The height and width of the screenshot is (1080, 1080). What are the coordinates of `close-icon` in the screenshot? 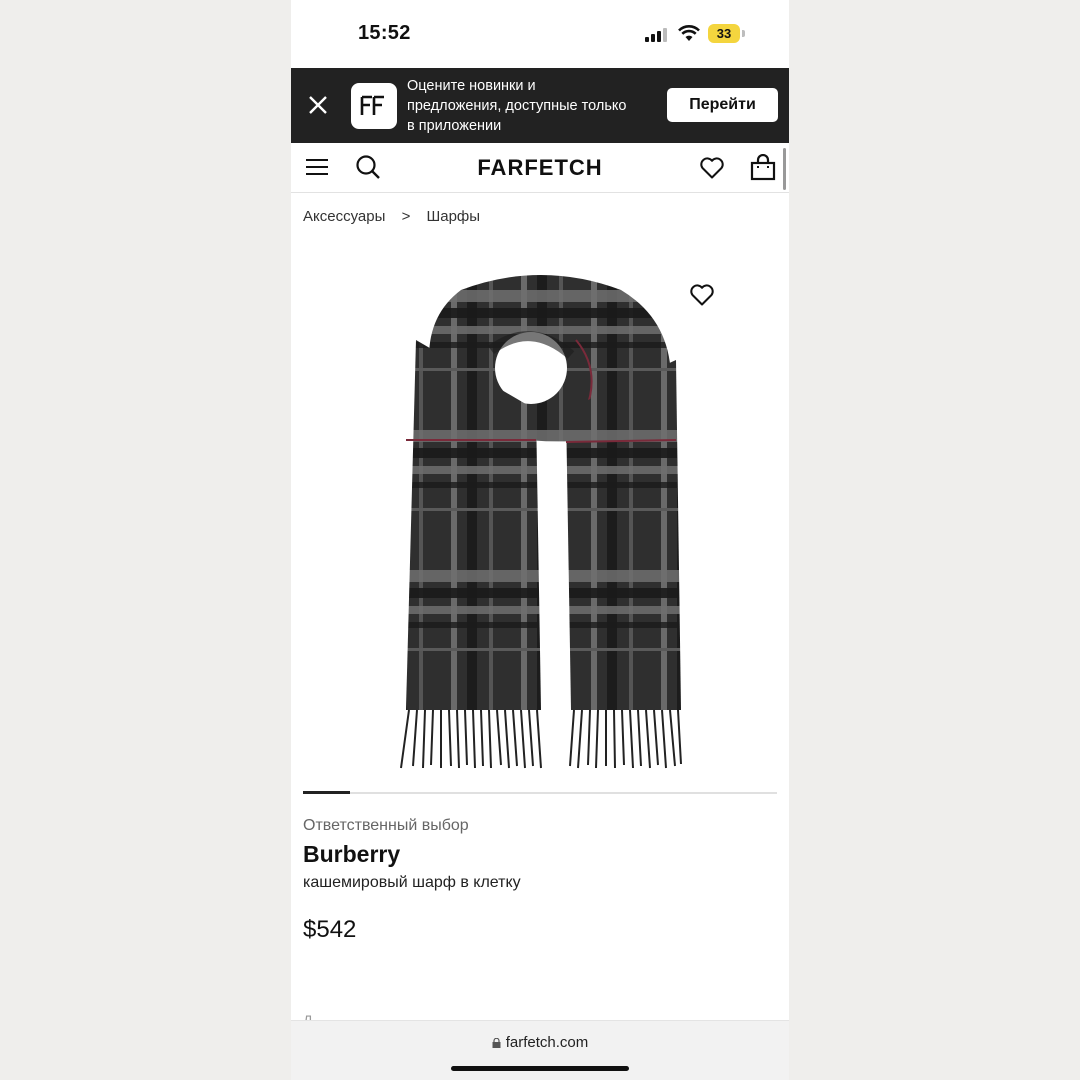 It's located at (318, 105).